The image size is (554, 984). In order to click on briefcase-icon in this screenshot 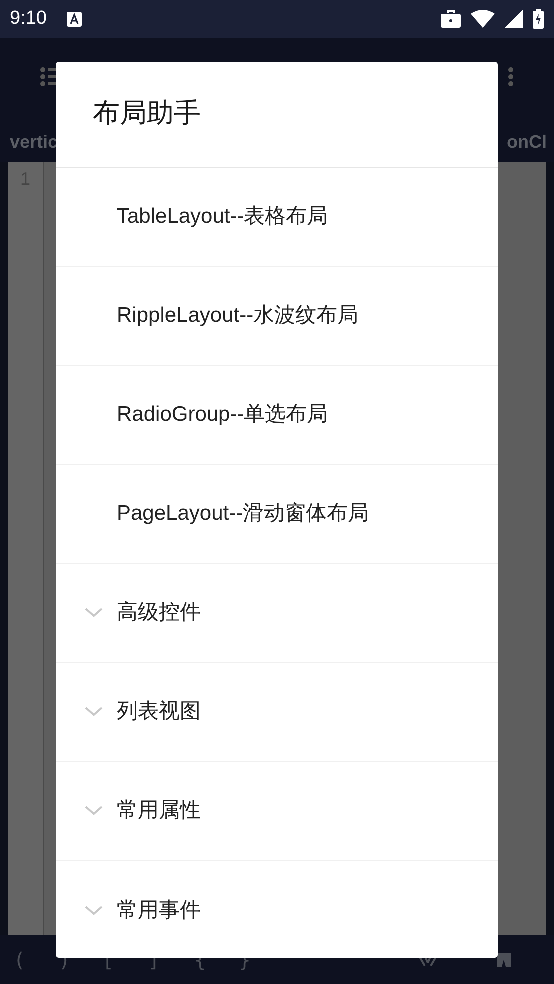, I will do `click(451, 19)`.